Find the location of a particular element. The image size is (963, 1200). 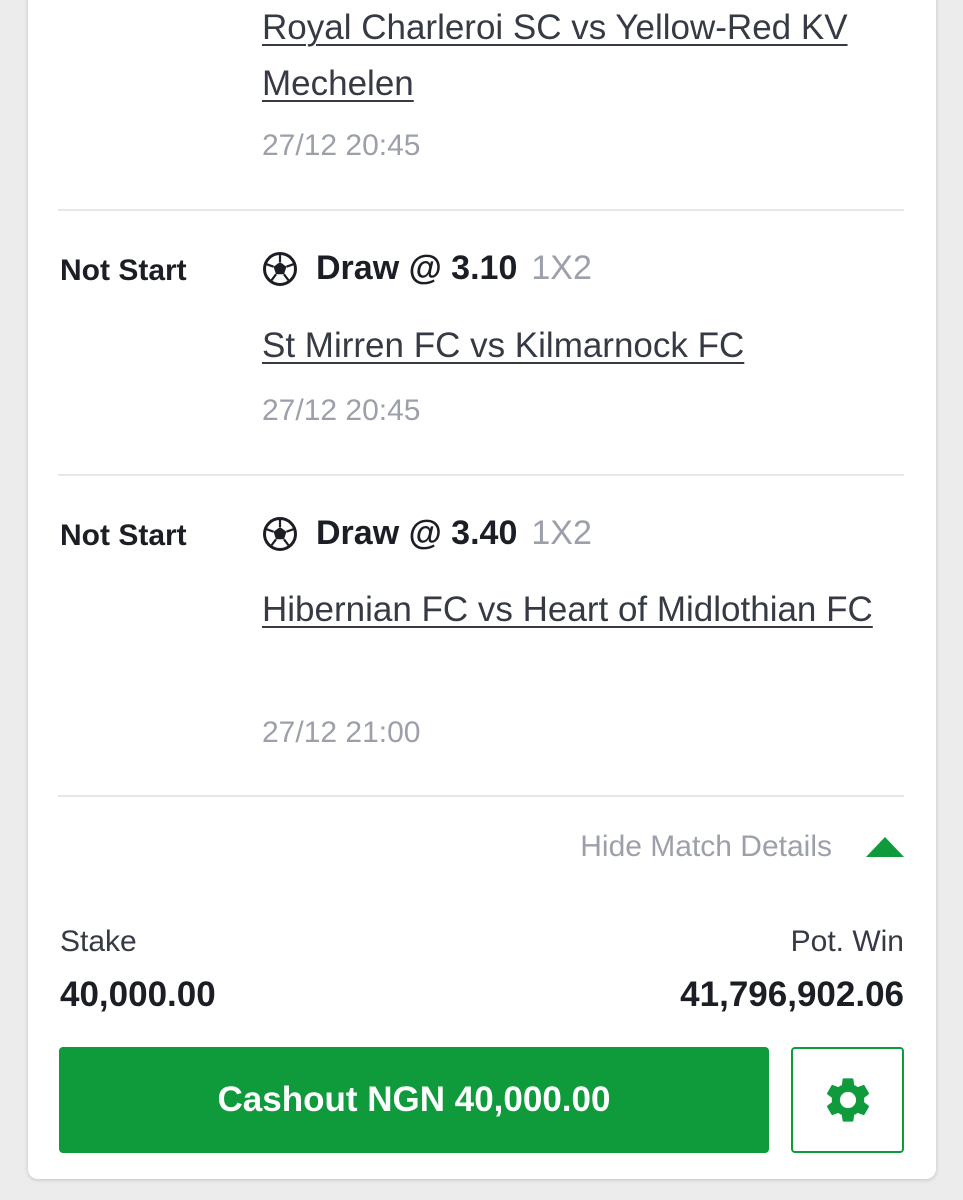

hide-match-details-toggle: Hide Match Details is located at coordinates (742, 847).